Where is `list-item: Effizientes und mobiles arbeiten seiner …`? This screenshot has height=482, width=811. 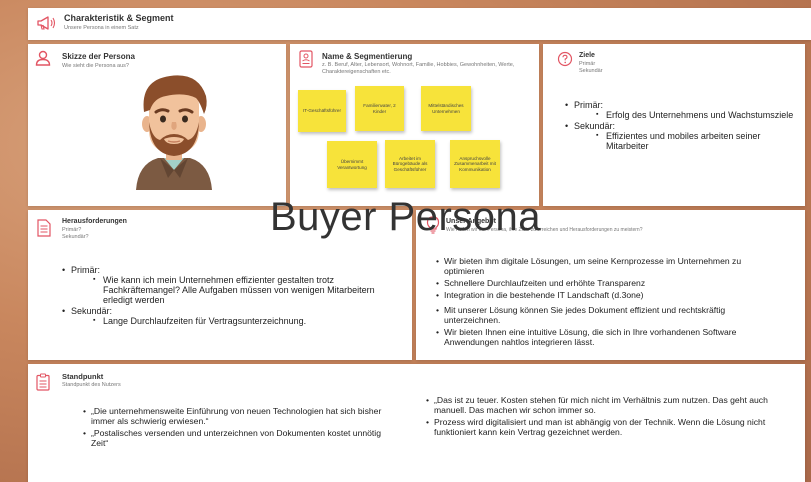 list-item: Effizientes und mobiles arbeiten seiner … is located at coordinates (696, 141).